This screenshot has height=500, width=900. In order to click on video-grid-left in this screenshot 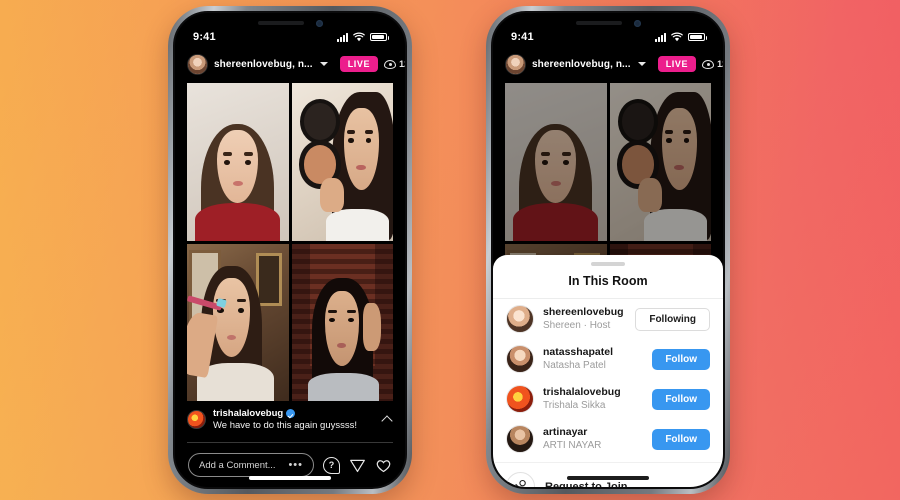, I will do `click(290, 242)`.